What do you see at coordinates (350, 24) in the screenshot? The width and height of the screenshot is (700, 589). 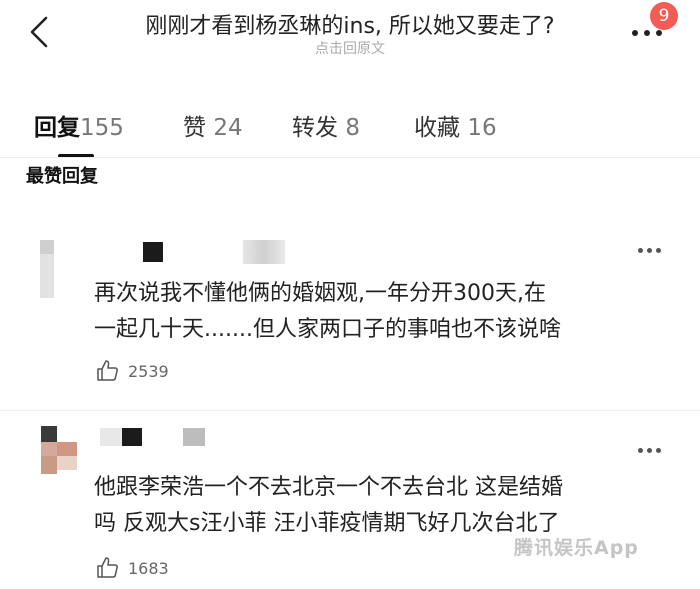 I see `page-title: 刚刚才看到杨丞琳的ins, 所以她又要走了?` at bounding box center [350, 24].